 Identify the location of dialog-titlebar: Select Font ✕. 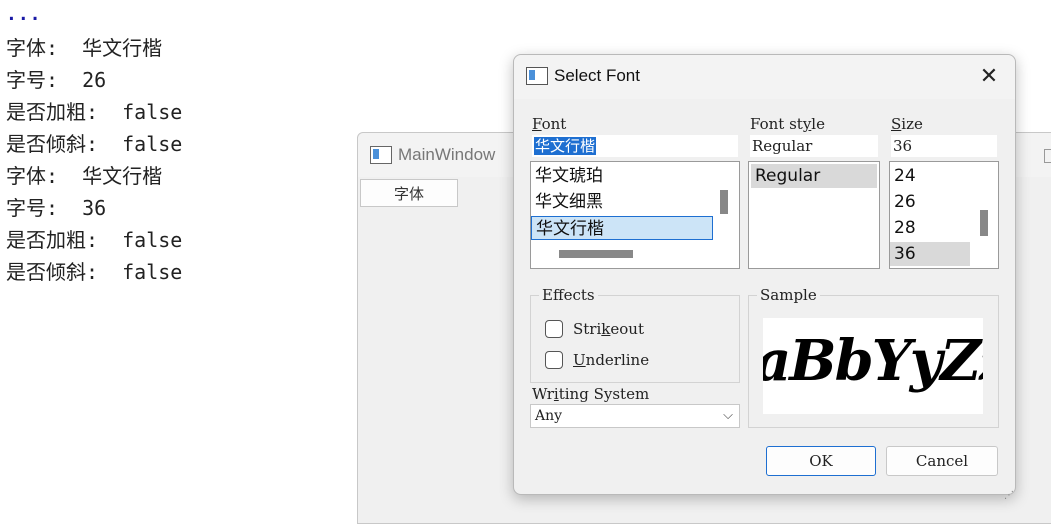
(764, 77).